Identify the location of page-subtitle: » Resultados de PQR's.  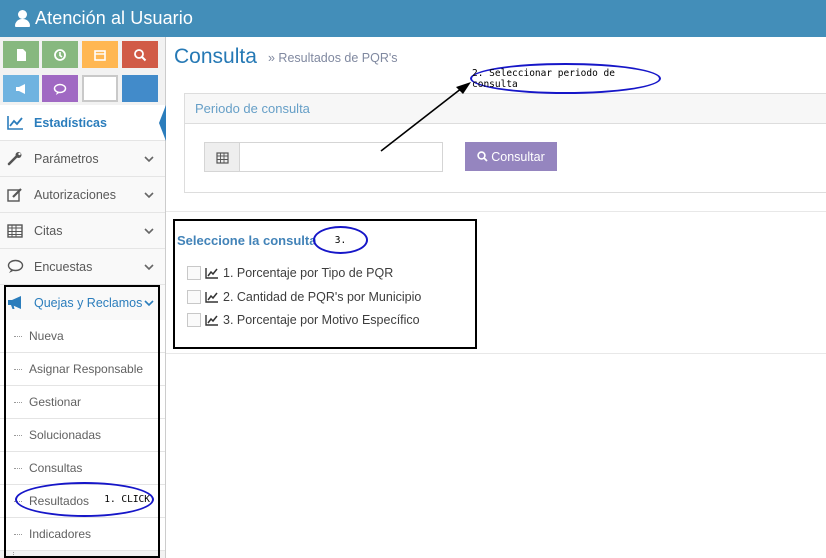
(333, 58).